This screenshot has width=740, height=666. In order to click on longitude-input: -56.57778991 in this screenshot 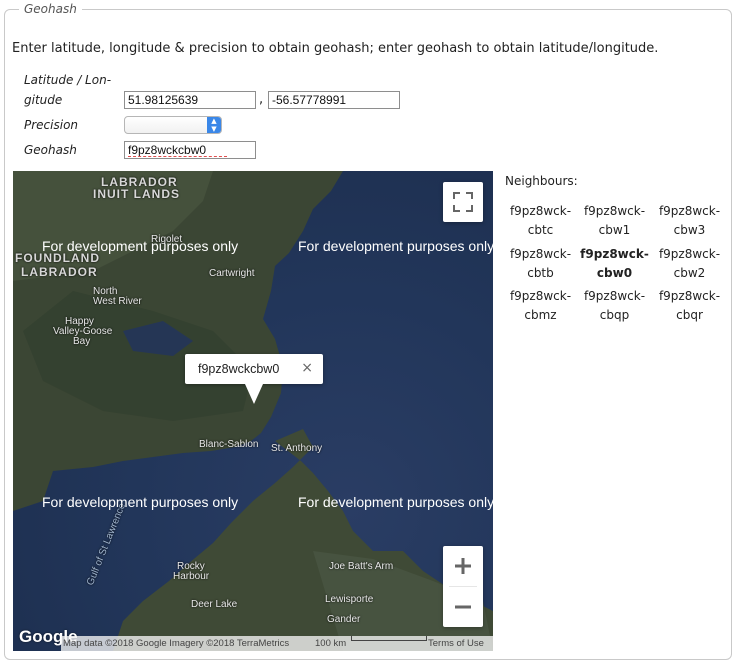, I will do `click(334, 100)`.